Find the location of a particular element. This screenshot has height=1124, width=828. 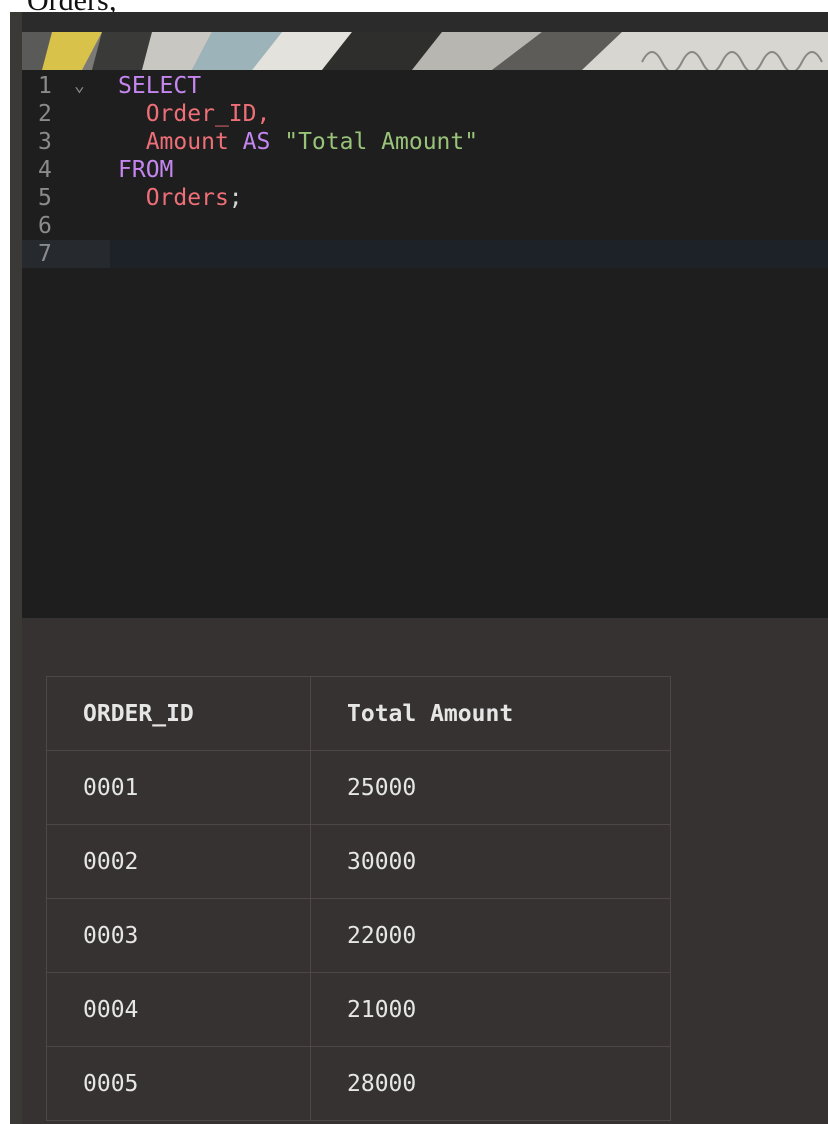

code-text: SELECT is located at coordinates (159, 86).